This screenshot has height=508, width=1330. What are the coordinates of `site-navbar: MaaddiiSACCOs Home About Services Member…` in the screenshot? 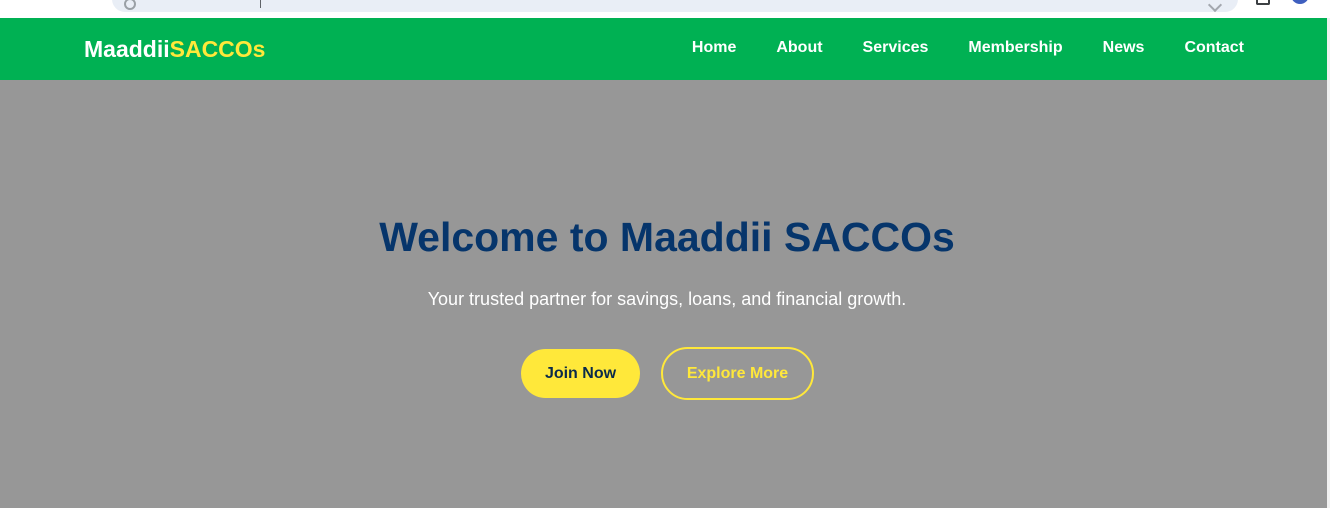 It's located at (665, 49).